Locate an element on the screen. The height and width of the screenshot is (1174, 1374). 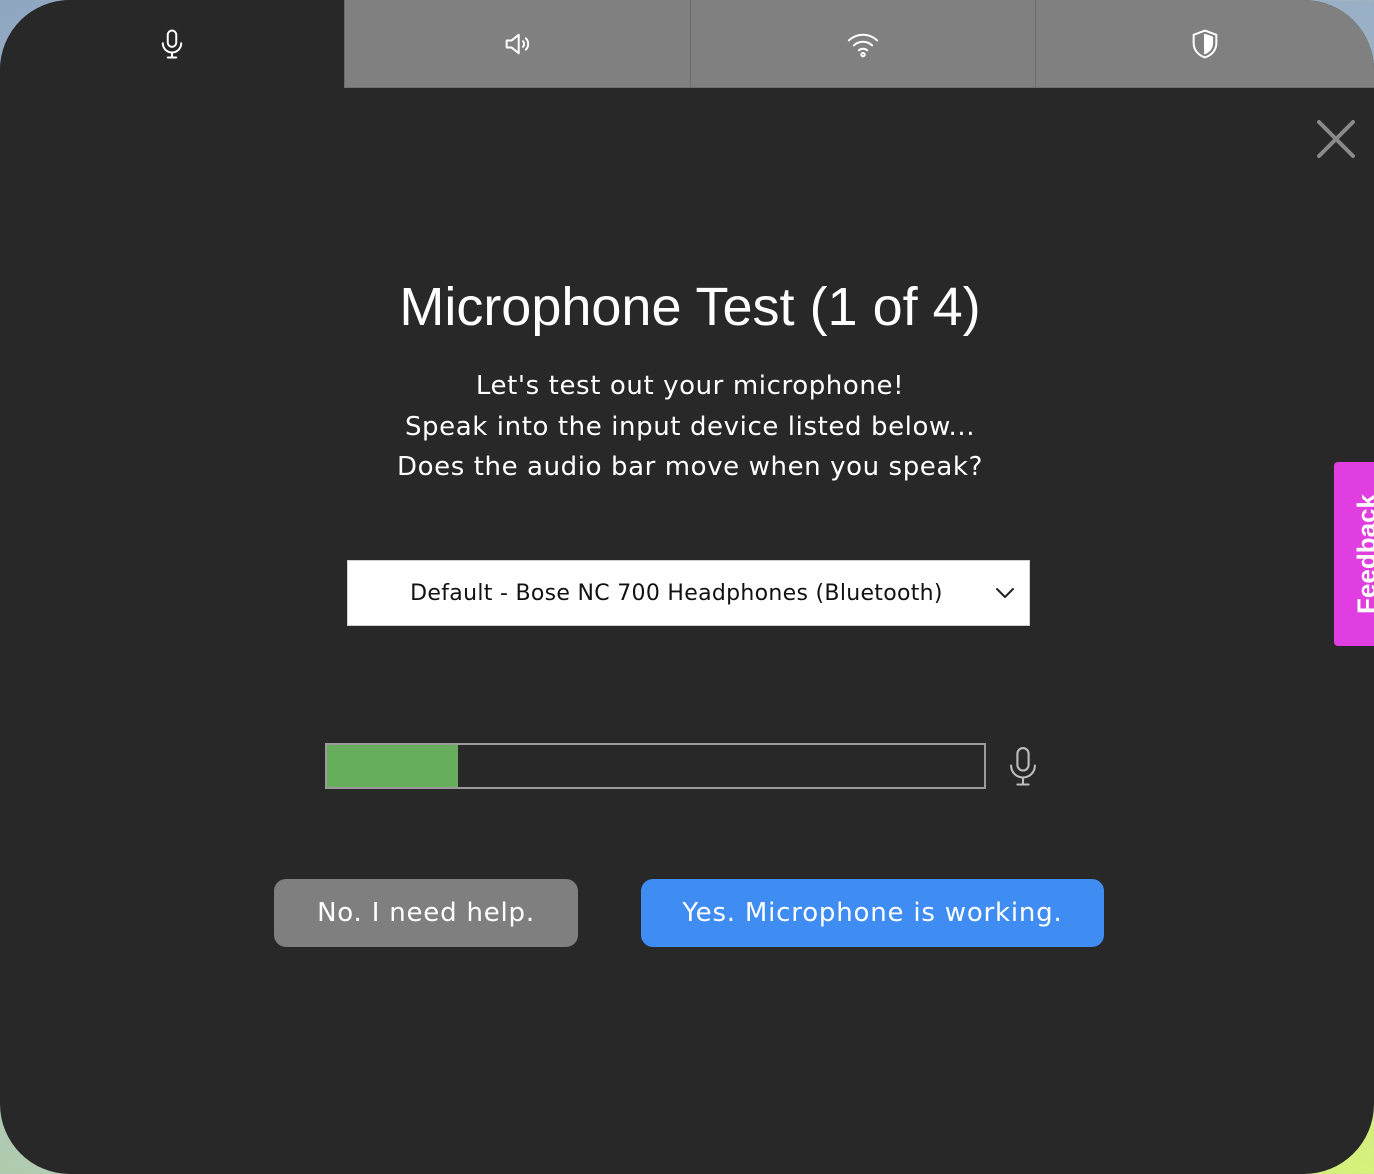
close-button is located at coordinates (1336, 139).